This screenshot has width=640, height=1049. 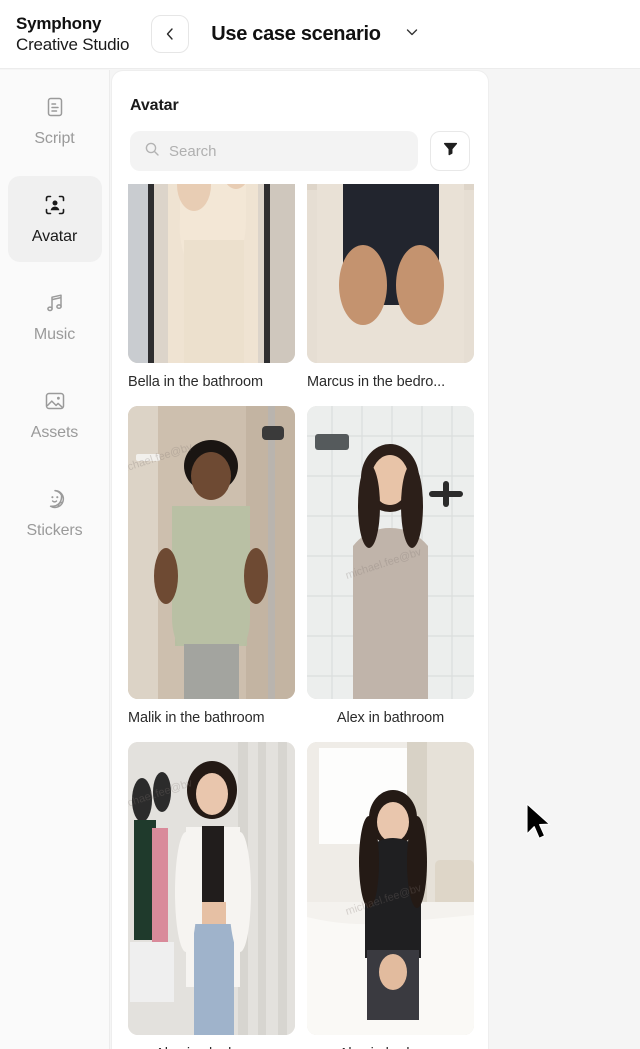 What do you see at coordinates (55, 499) in the screenshot?
I see `sticker-smiley-icon` at bounding box center [55, 499].